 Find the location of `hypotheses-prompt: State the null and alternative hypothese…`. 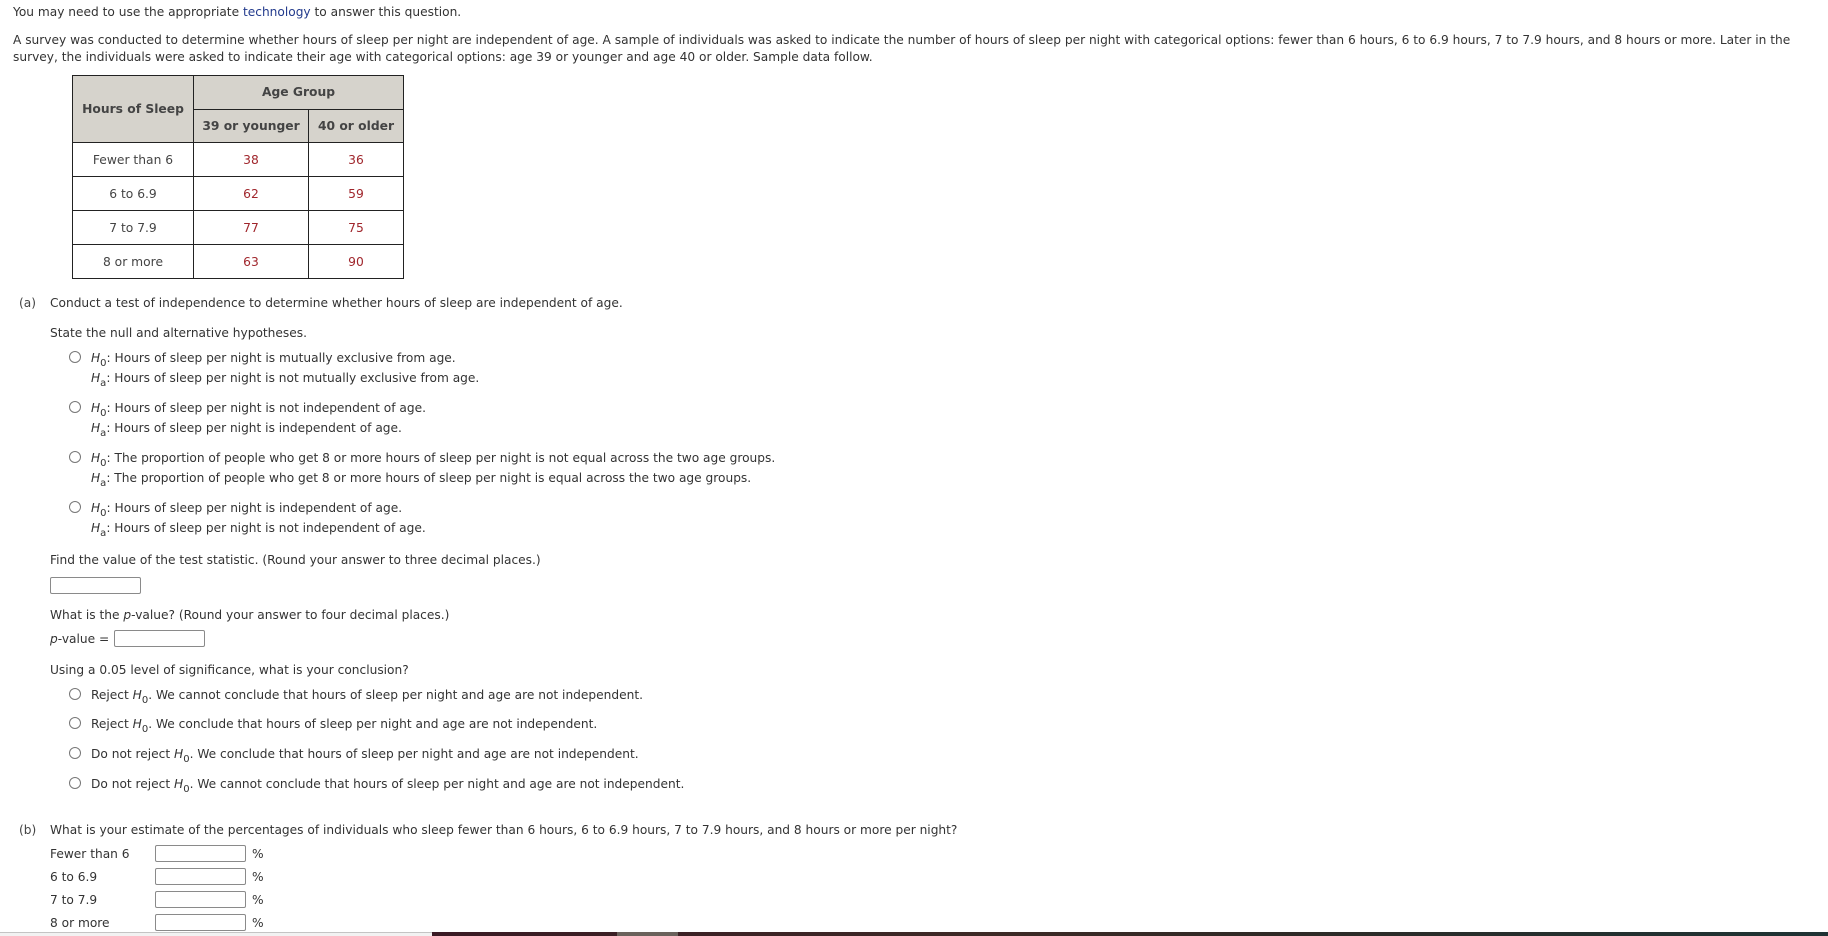

hypotheses-prompt: State the null and alternative hypothese… is located at coordinates (178, 333).